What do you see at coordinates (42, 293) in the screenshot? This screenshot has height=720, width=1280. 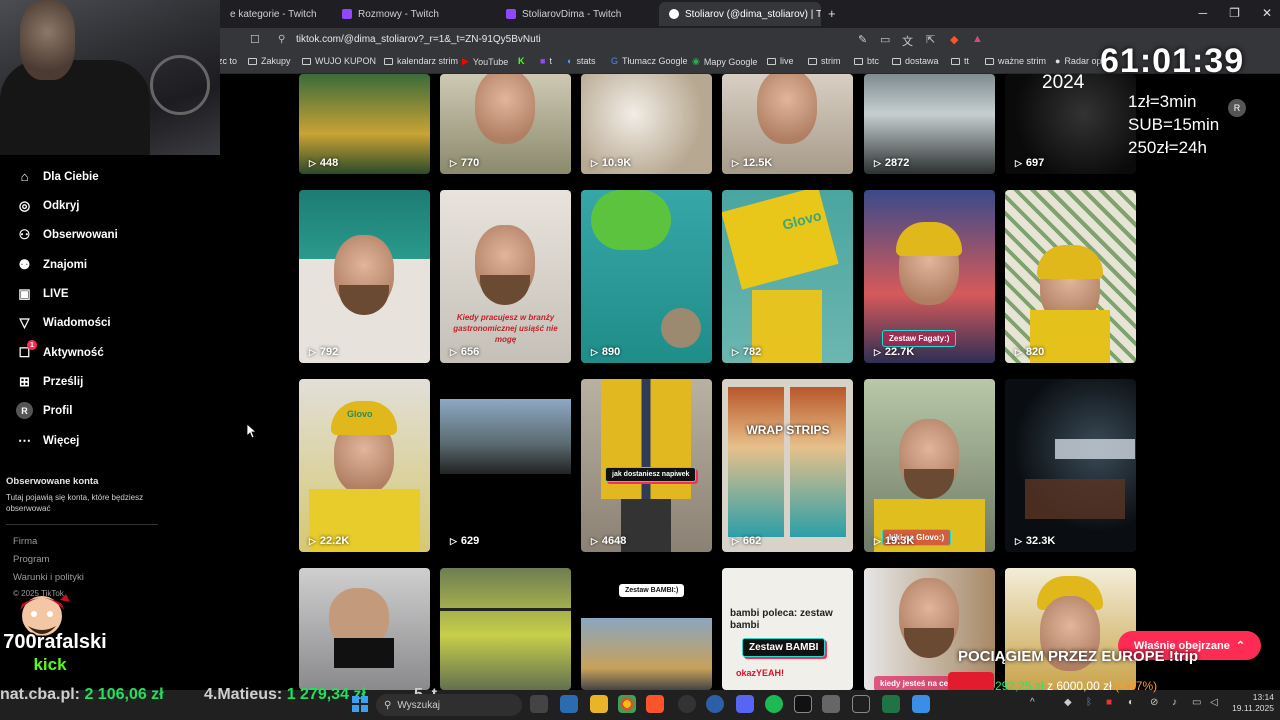 I see `sidebar-item-live: ▣ LIVE` at bounding box center [42, 293].